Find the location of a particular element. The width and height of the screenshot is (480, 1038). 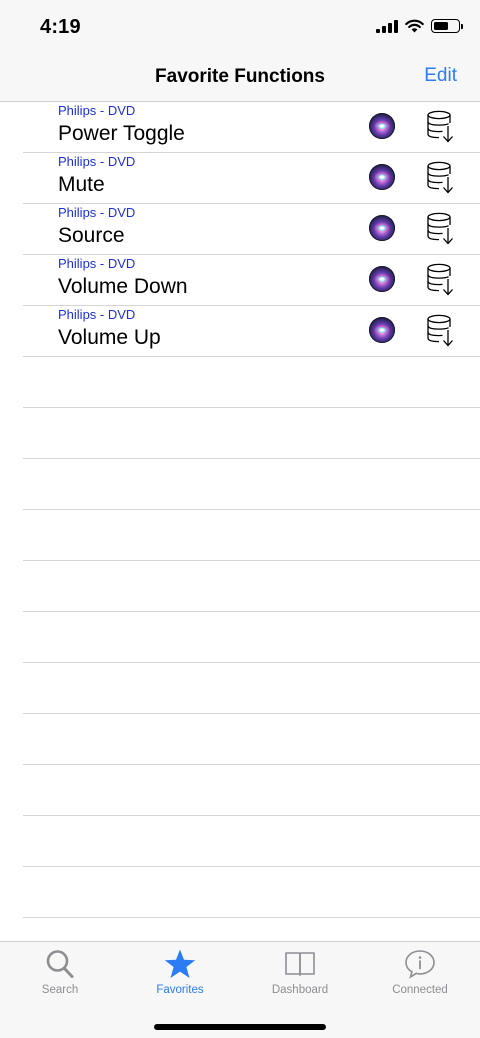

cellular-signal-icon is located at coordinates (387, 26).